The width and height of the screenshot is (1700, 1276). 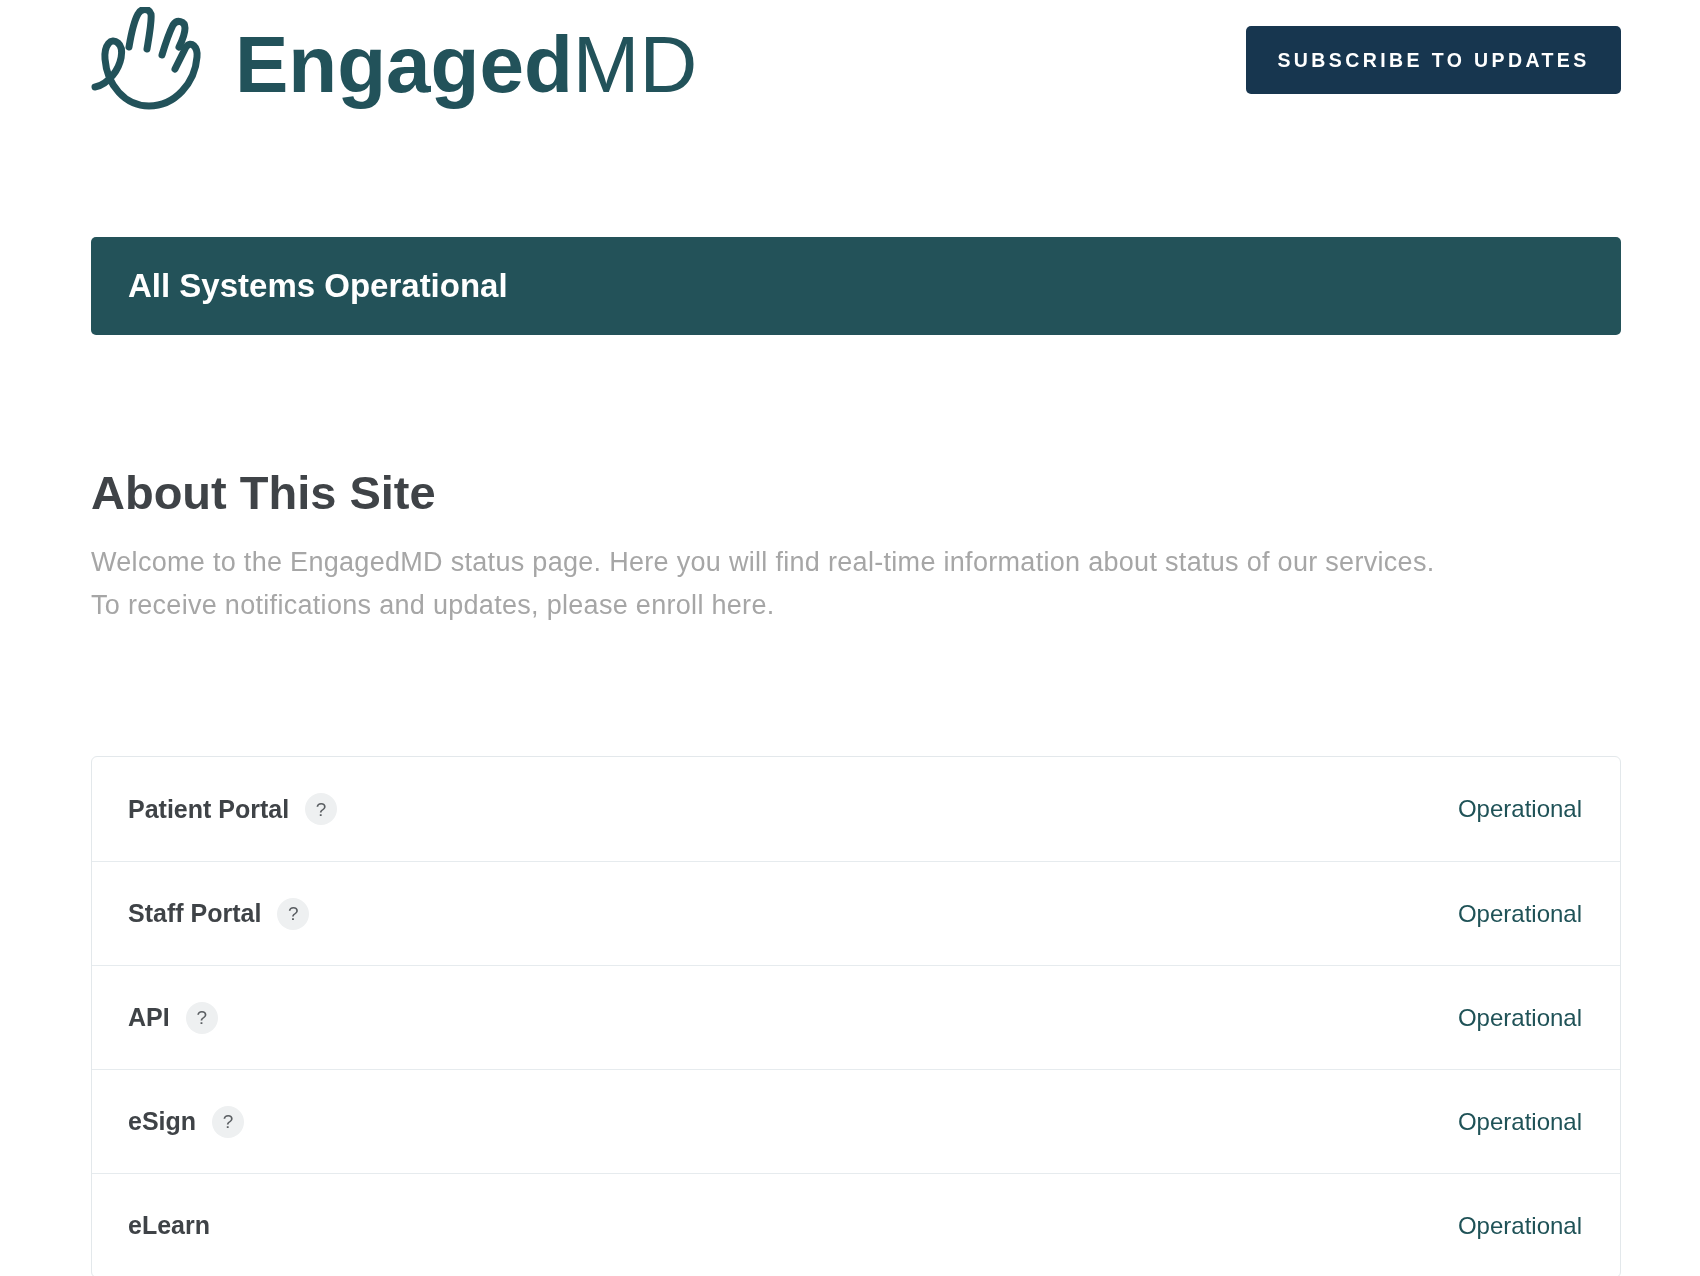 What do you see at coordinates (1433, 60) in the screenshot?
I see `subscribe-button: SUBSCRIBE TO UPDATES` at bounding box center [1433, 60].